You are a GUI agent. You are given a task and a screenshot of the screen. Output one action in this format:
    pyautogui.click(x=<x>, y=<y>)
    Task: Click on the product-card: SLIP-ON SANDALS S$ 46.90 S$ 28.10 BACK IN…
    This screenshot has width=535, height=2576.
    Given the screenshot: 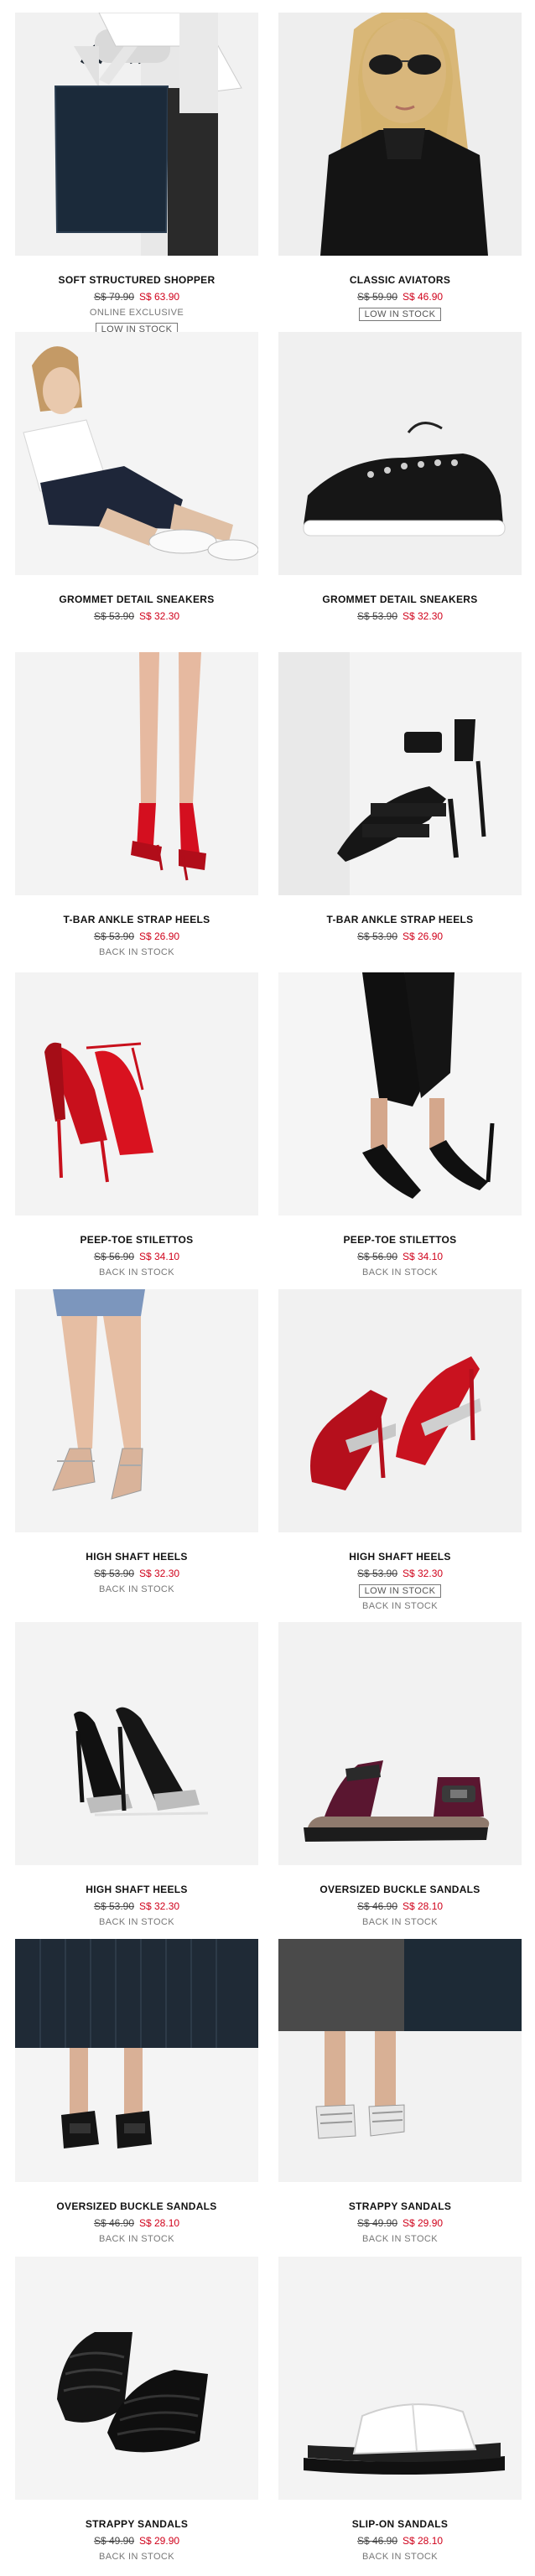 What is the action you would take?
    pyautogui.click(x=400, y=2409)
    